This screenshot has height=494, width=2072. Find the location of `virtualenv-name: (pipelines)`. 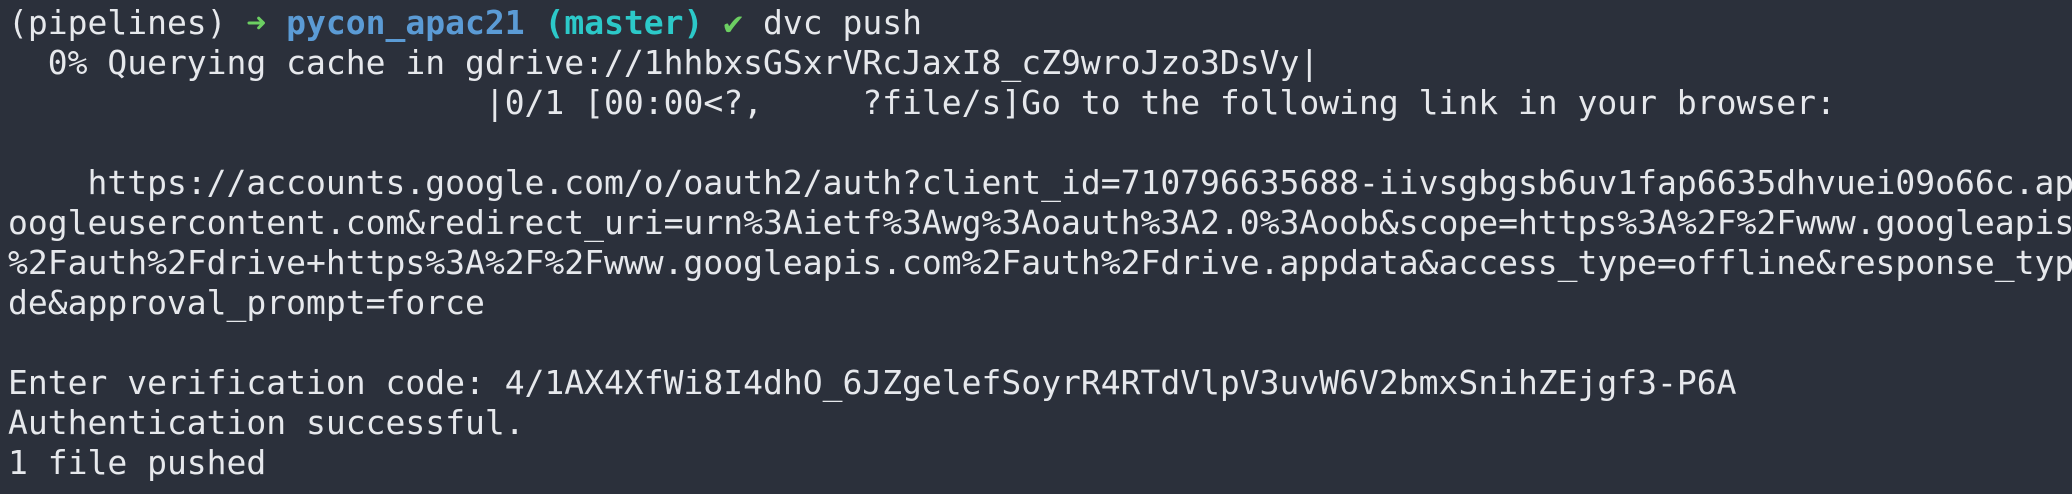

virtualenv-name: (pipelines) is located at coordinates (117, 22).